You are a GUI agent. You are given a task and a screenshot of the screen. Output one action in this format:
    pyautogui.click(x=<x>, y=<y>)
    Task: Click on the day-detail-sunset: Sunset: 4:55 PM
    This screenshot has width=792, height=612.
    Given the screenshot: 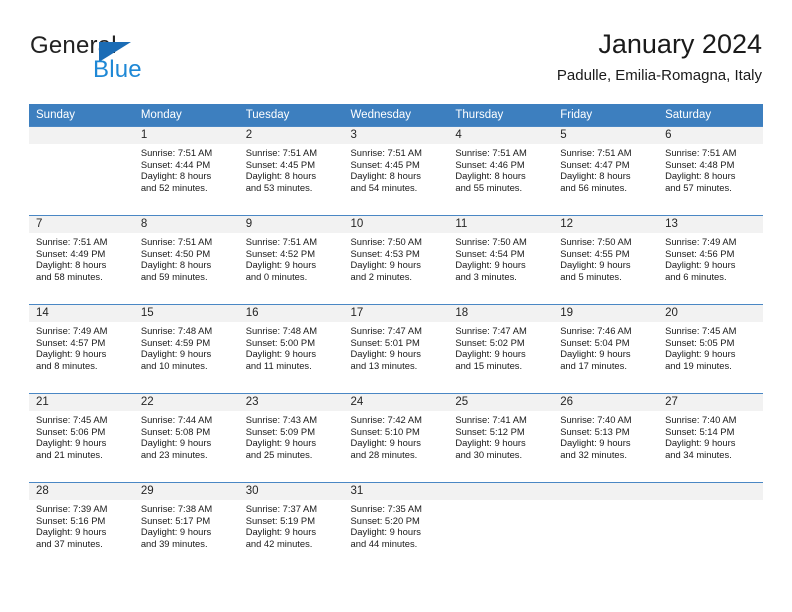 What is the action you would take?
    pyautogui.click(x=595, y=253)
    